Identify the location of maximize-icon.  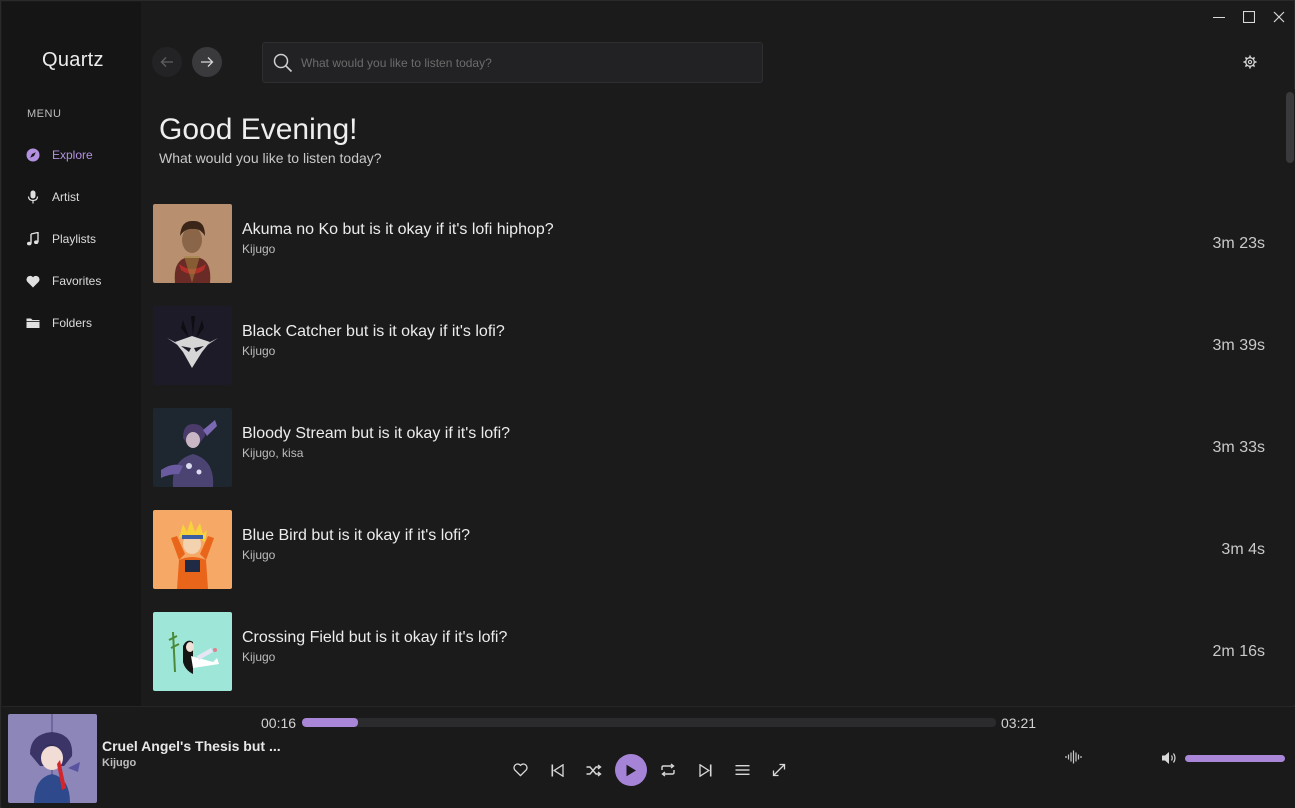
(1249, 17).